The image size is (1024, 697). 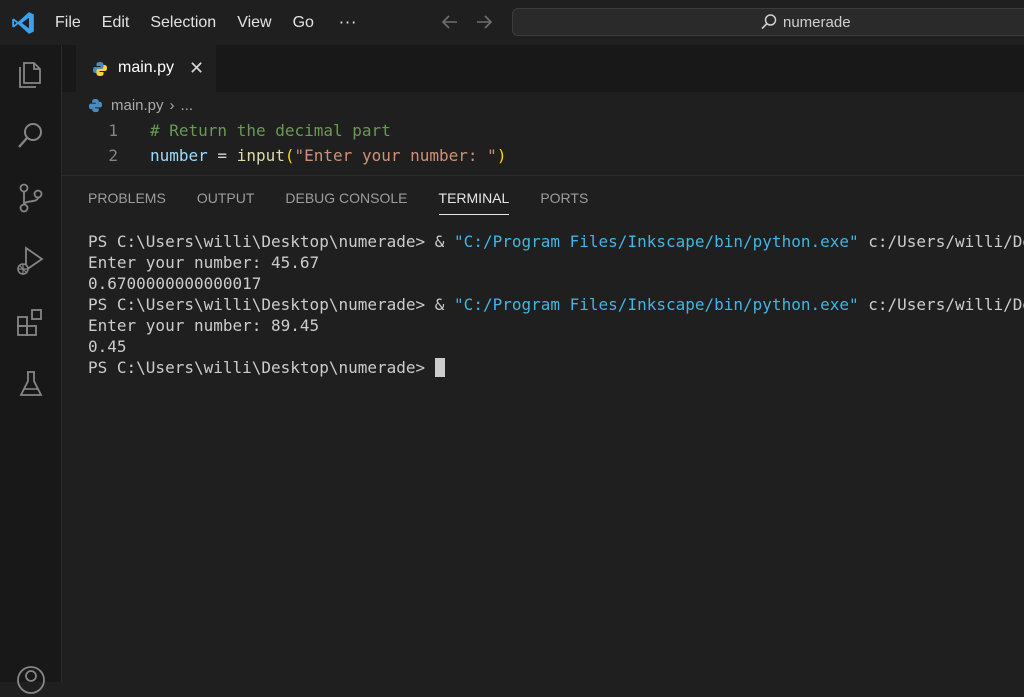 I want to click on menu-go: Go, so click(x=303, y=23).